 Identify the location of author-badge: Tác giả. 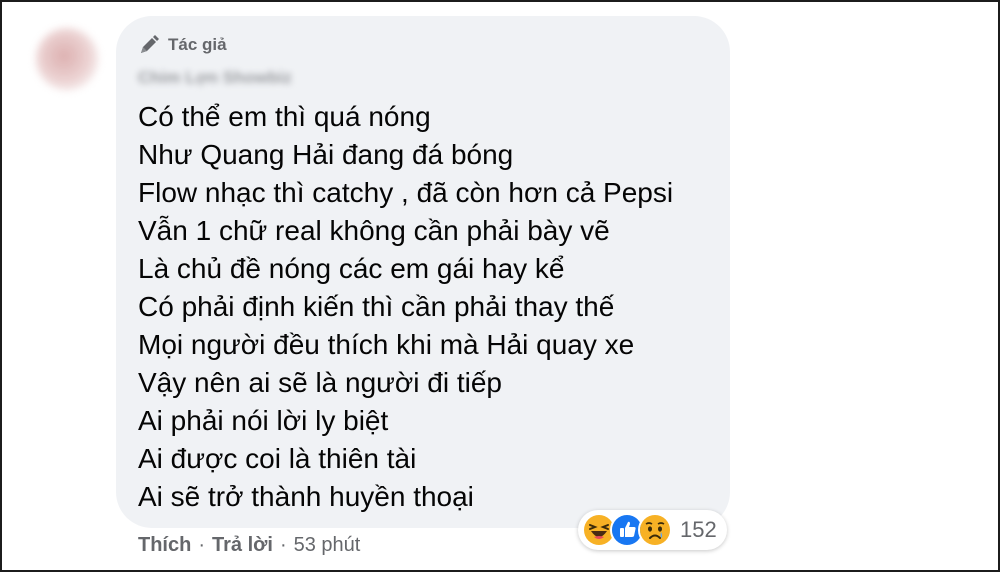
(182, 45).